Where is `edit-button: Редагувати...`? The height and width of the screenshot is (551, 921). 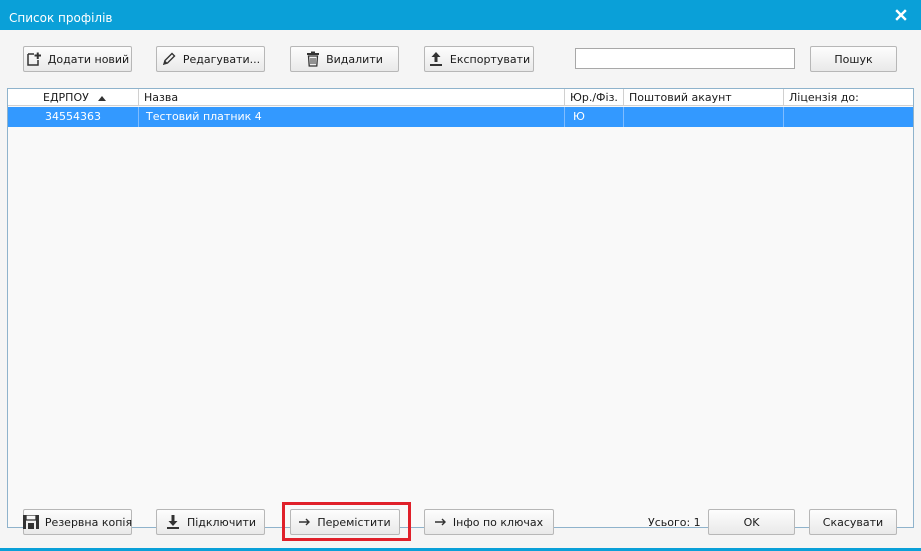
edit-button: Редагувати... is located at coordinates (210, 59).